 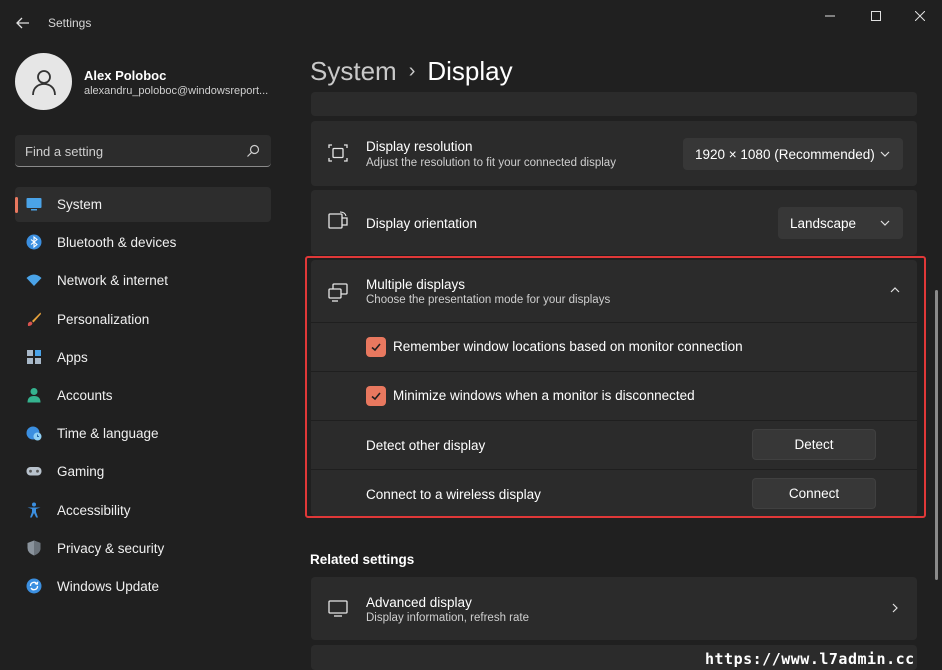 What do you see at coordinates (103, 319) in the screenshot?
I see `sidebar-item-label: Personalization` at bounding box center [103, 319].